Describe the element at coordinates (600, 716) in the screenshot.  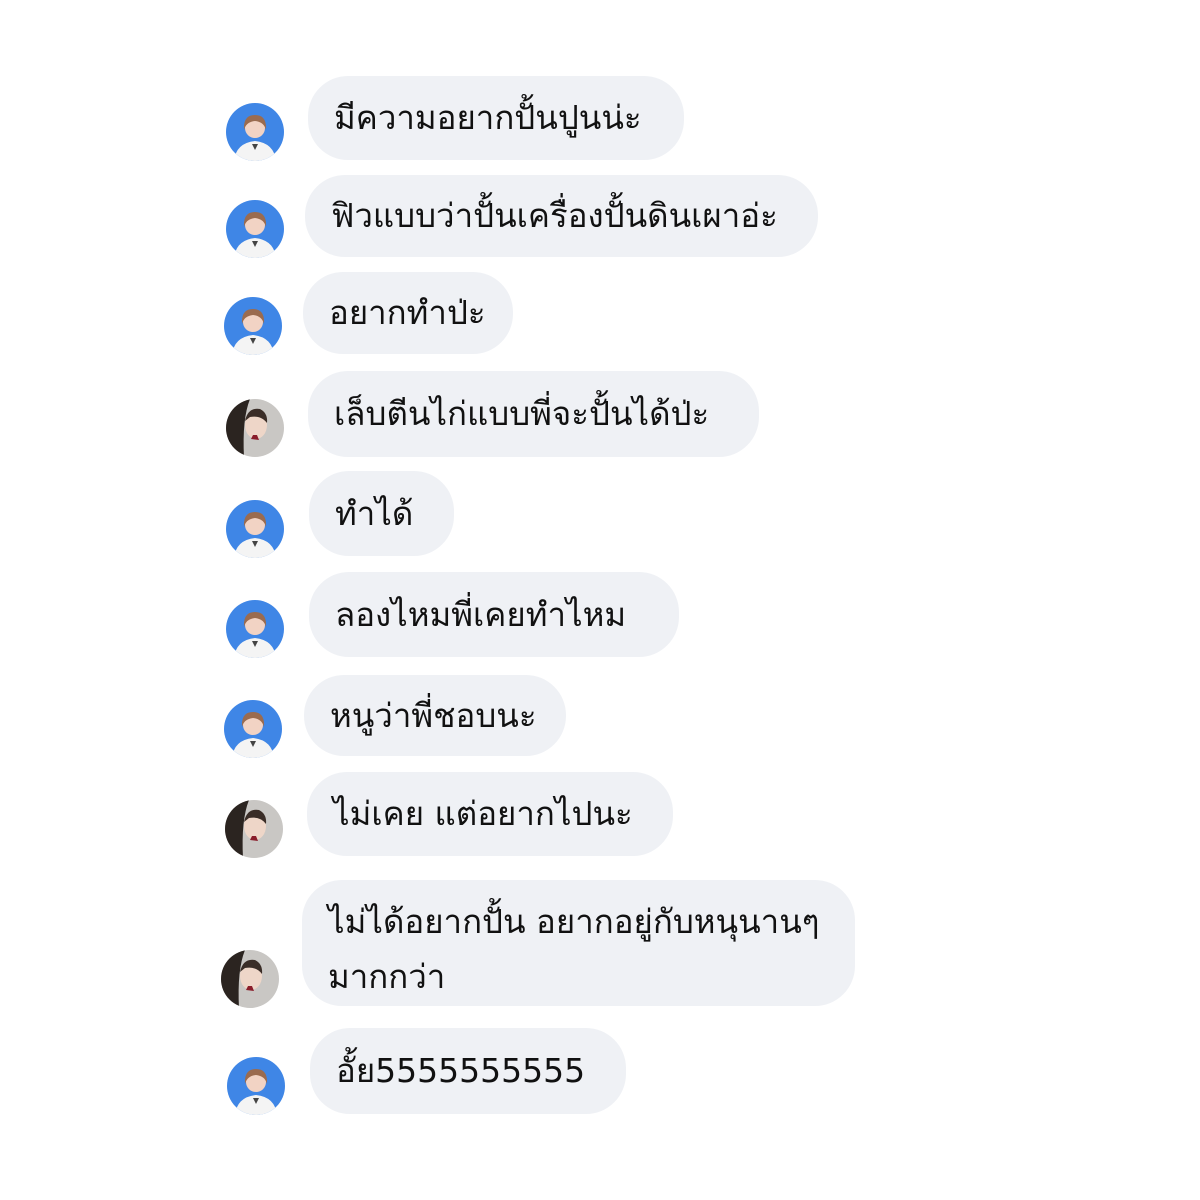
I see `message-row: หนูว่าพี่ชอบนะ` at that location.